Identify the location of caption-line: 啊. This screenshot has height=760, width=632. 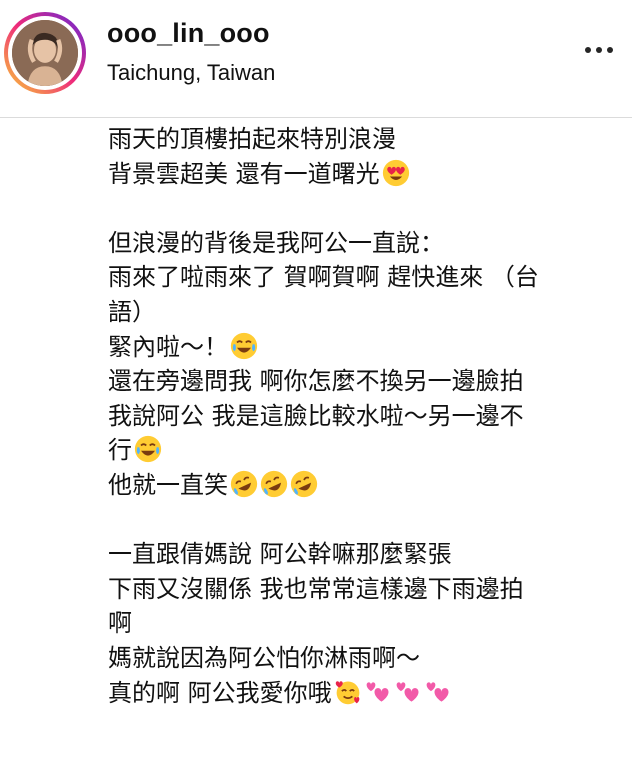
(364, 623).